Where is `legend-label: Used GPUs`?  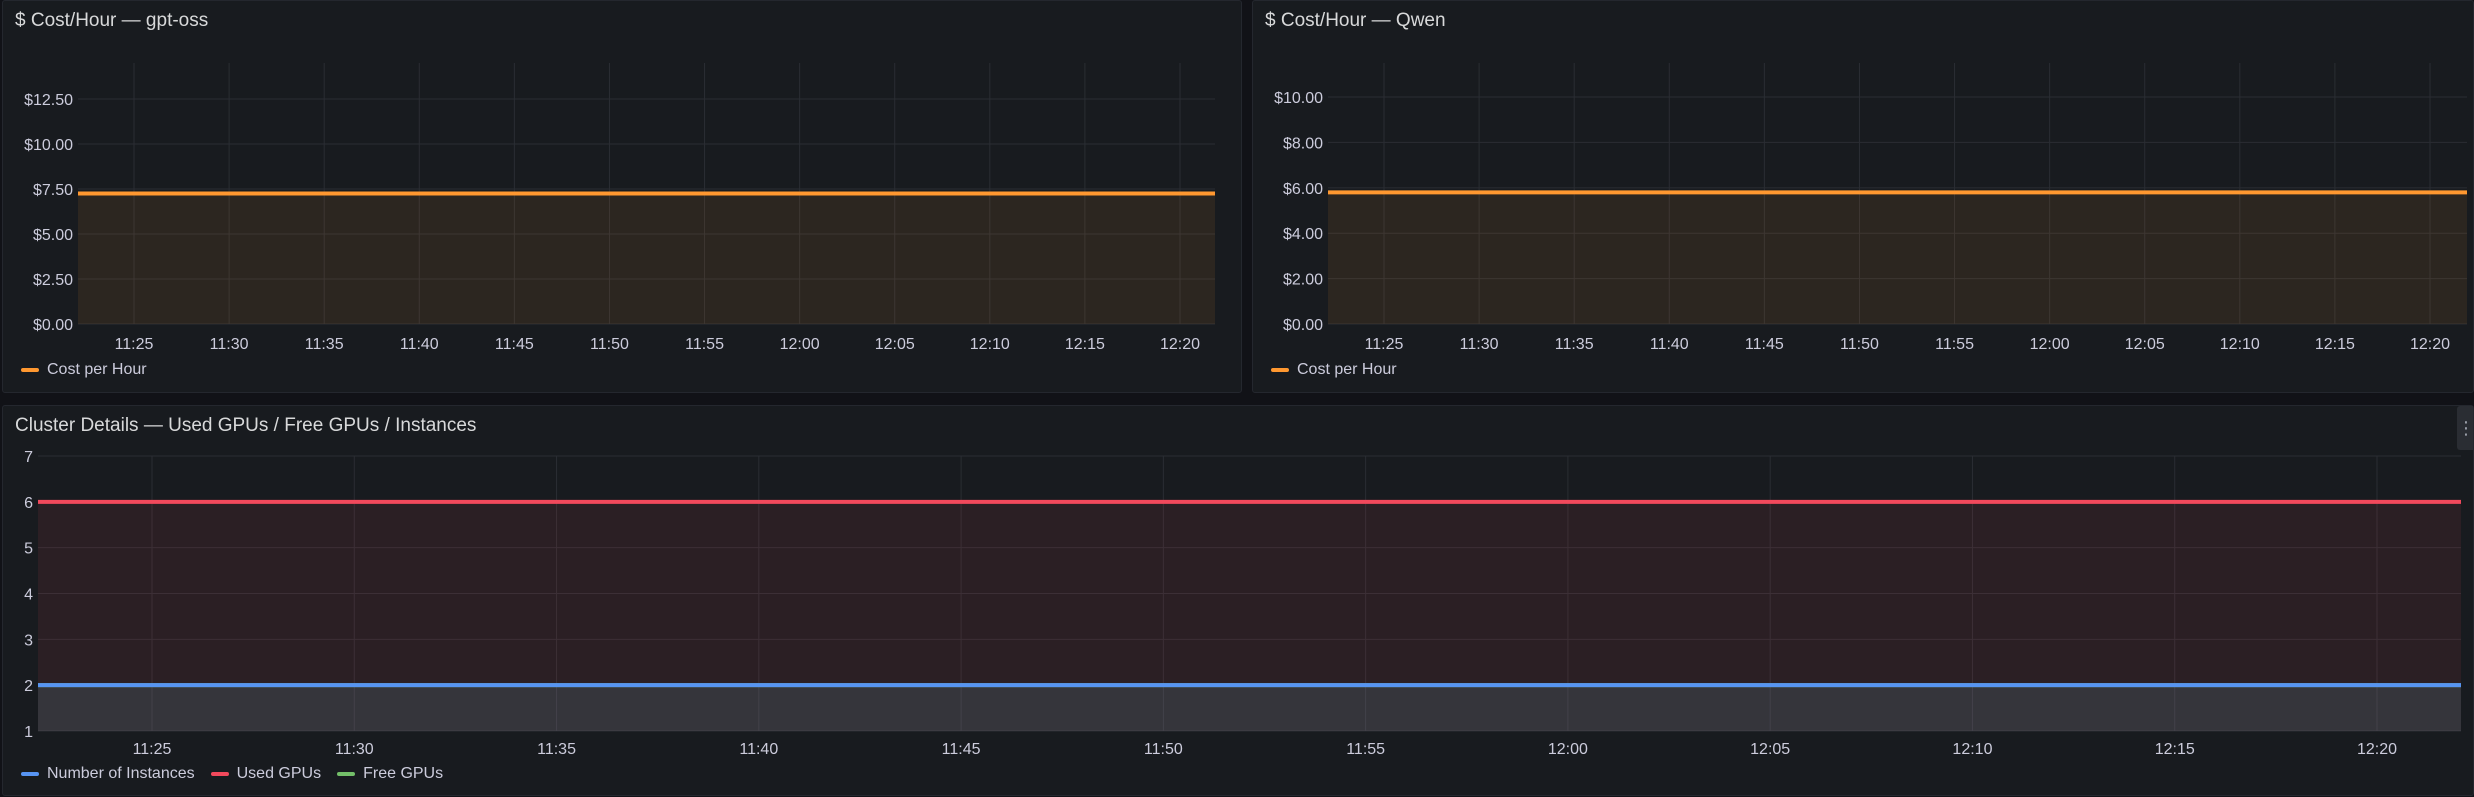
legend-label: Used GPUs is located at coordinates (279, 773).